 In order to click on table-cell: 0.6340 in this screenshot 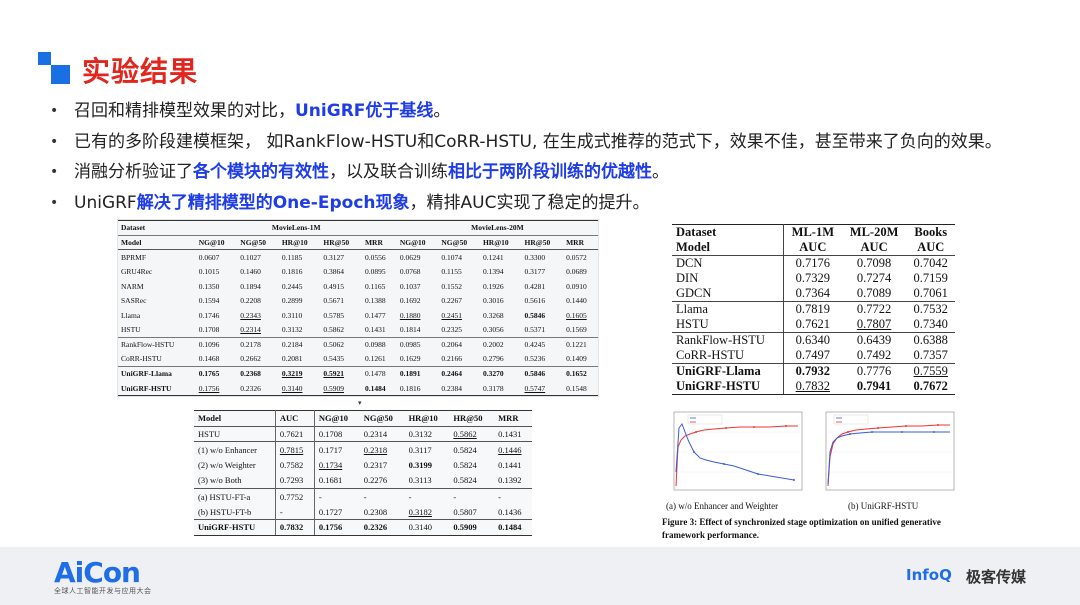, I will do `click(812, 340)`.